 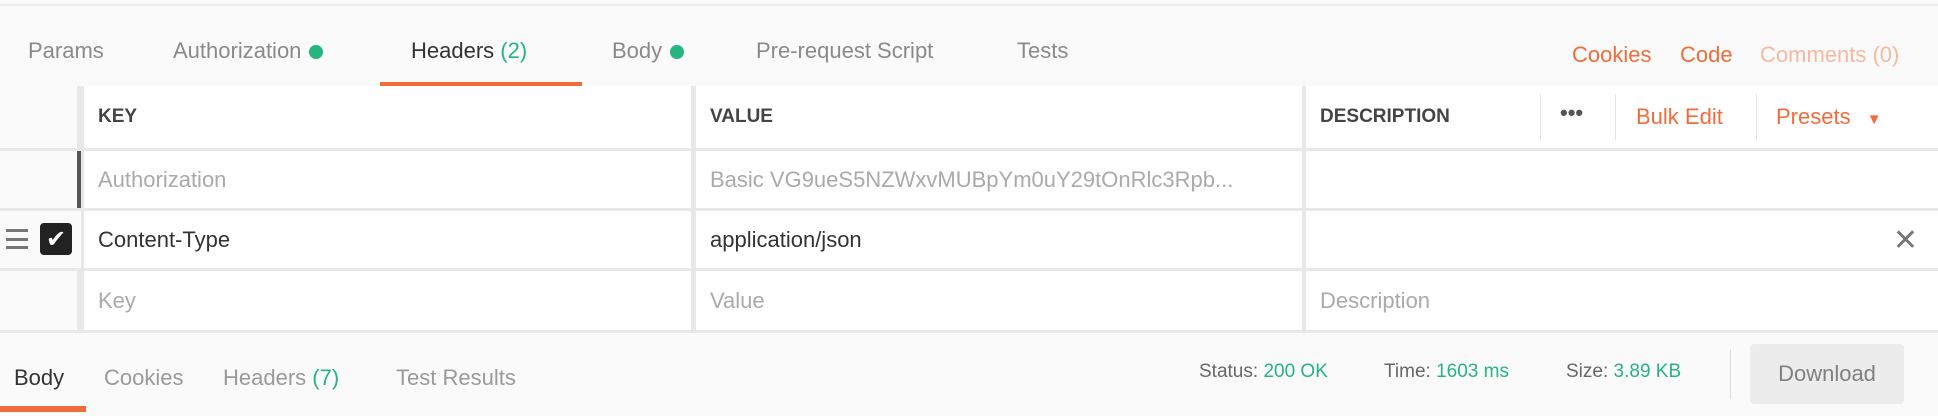 What do you see at coordinates (43, 409) in the screenshot?
I see `active-tab-indicator` at bounding box center [43, 409].